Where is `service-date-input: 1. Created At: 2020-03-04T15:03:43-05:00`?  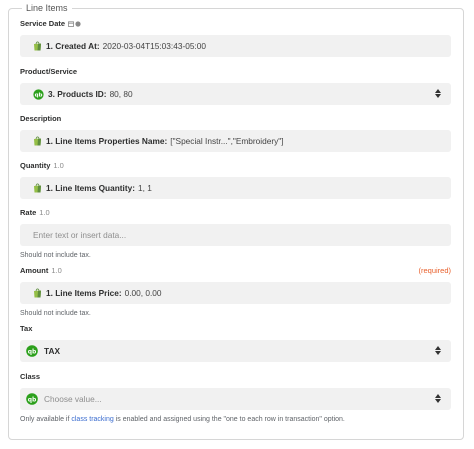
service-date-input: 1. Created At: 2020-03-04T15:03:43-05:00 is located at coordinates (235, 46).